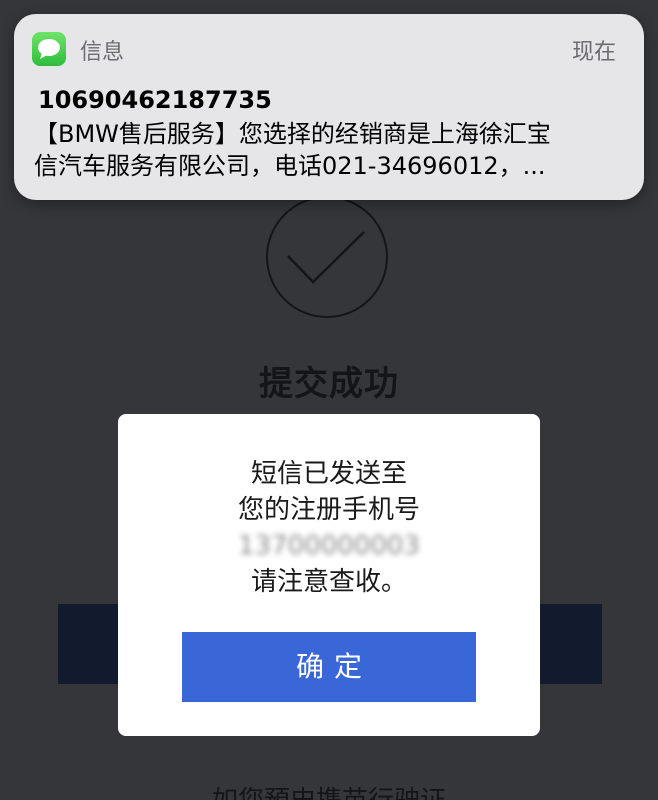 This screenshot has height=800, width=658. I want to click on checkmark-icon, so click(327, 257).